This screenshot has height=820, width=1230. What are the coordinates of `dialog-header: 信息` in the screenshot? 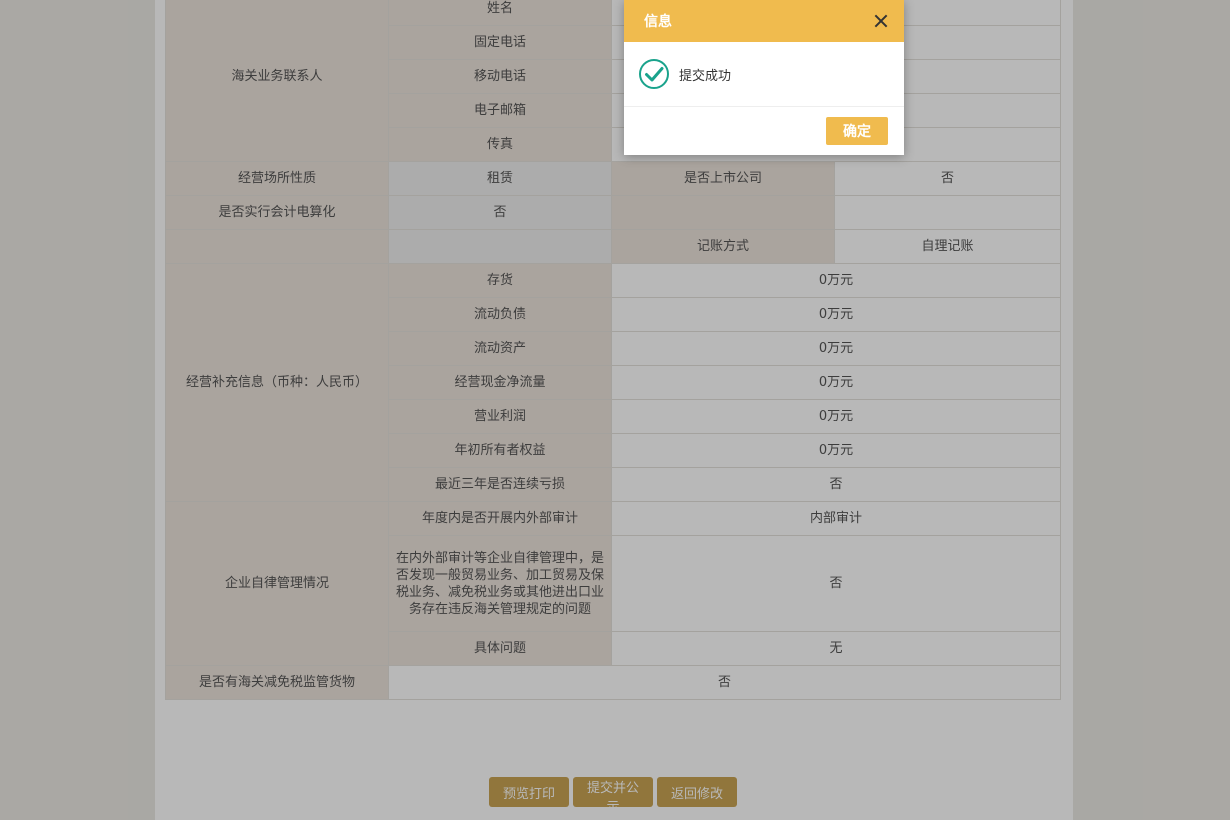 It's located at (764, 21).